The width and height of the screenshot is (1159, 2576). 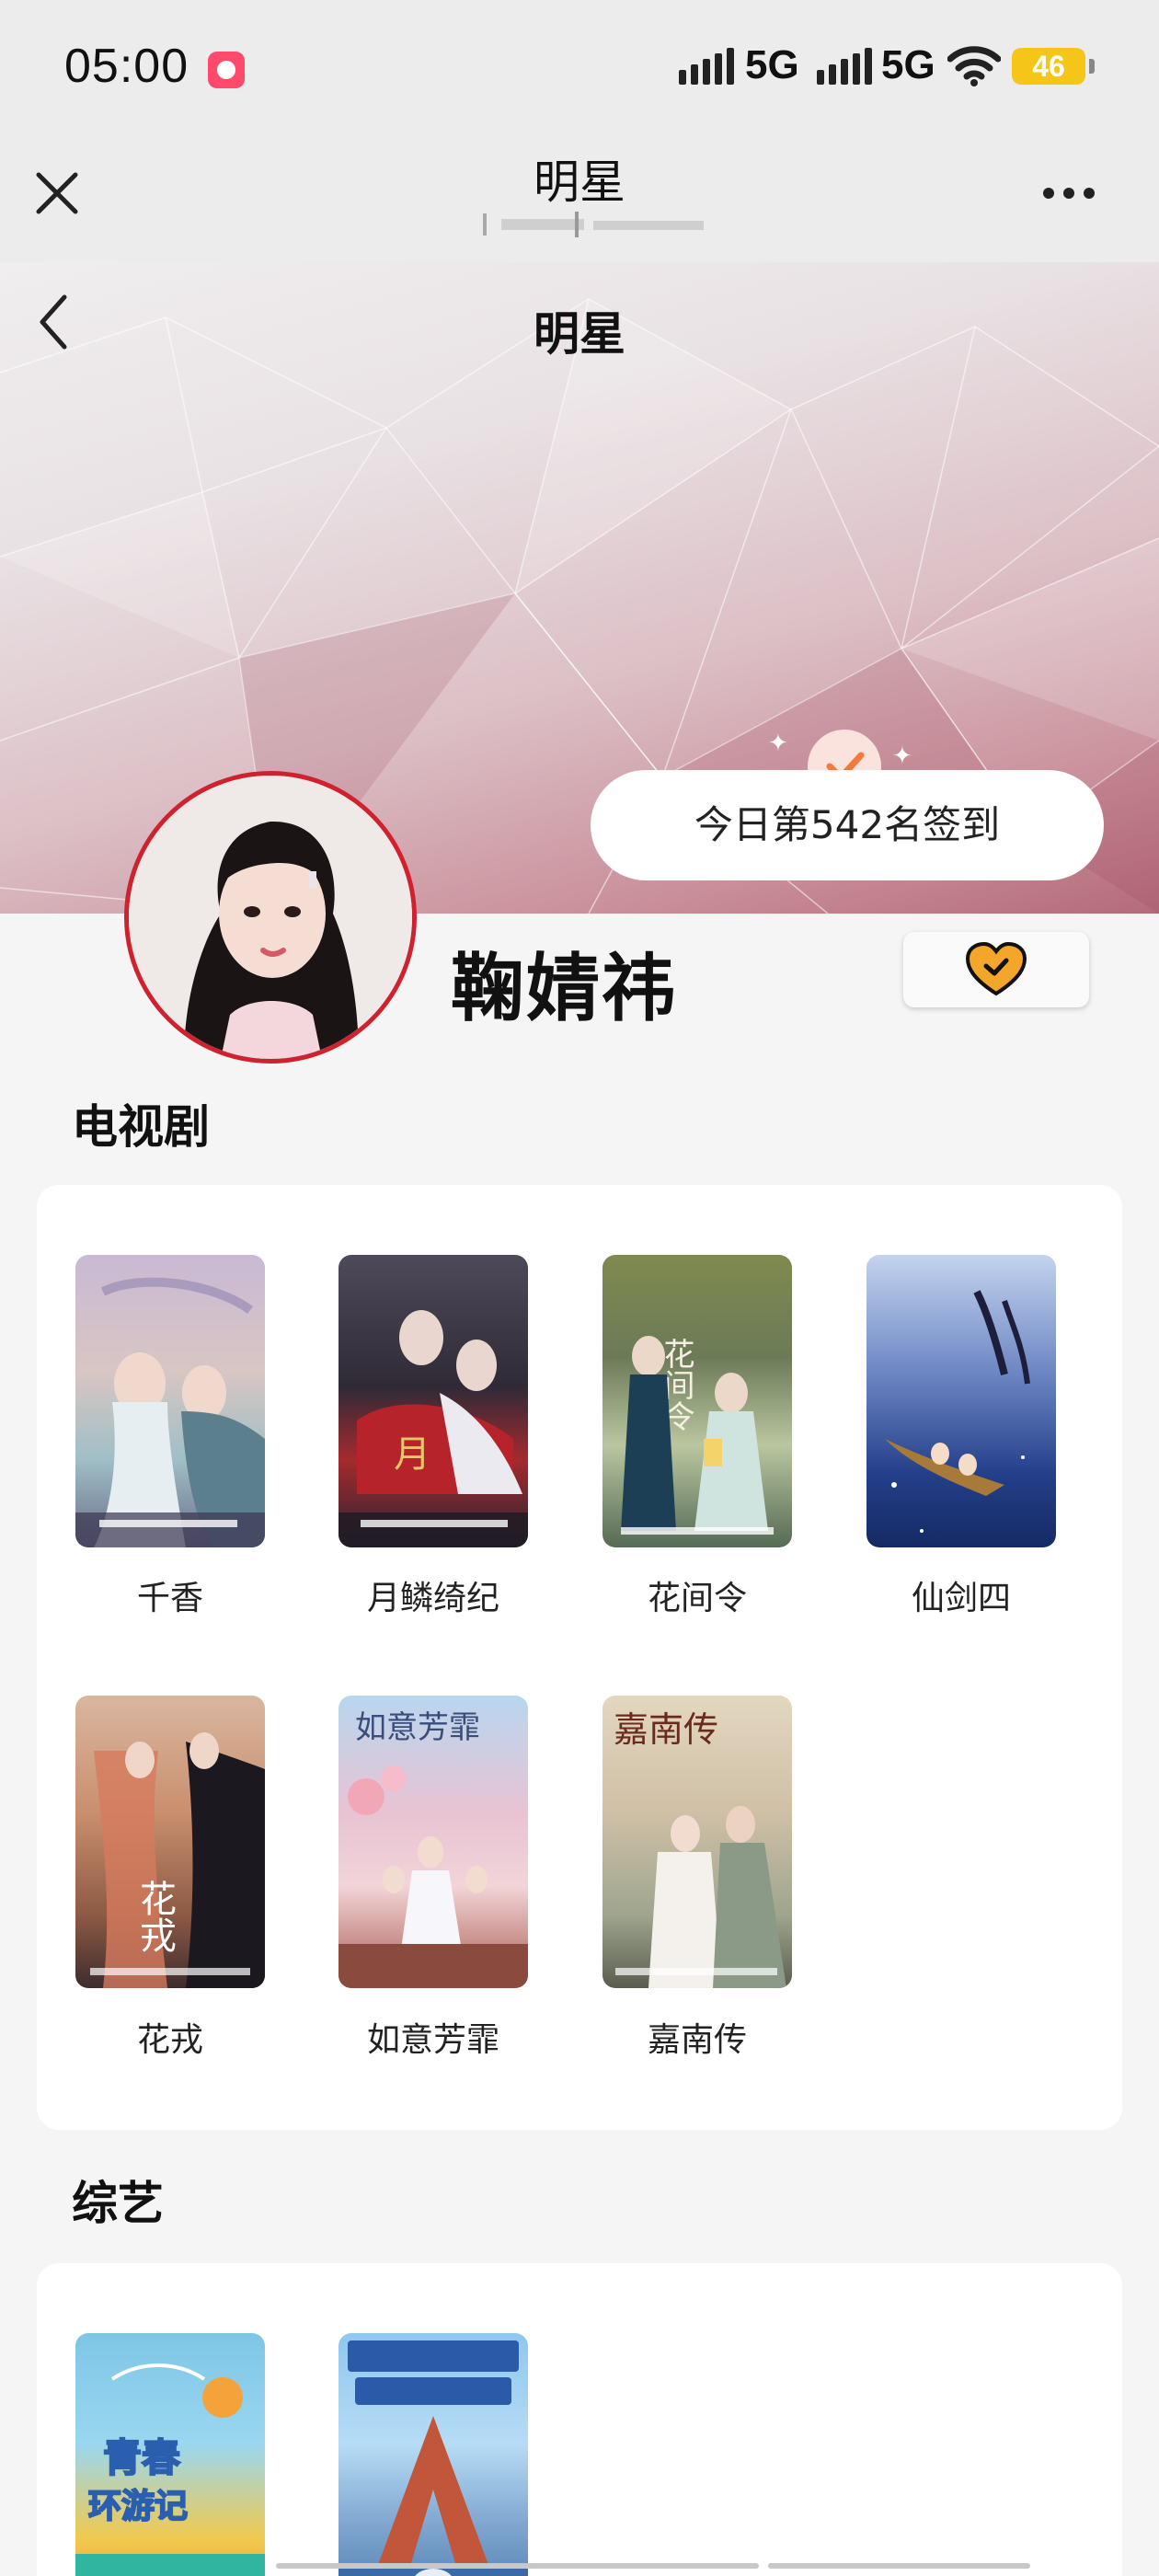 What do you see at coordinates (579, 64) in the screenshot?
I see `status-bar: 05:00 5G 5G 46` at bounding box center [579, 64].